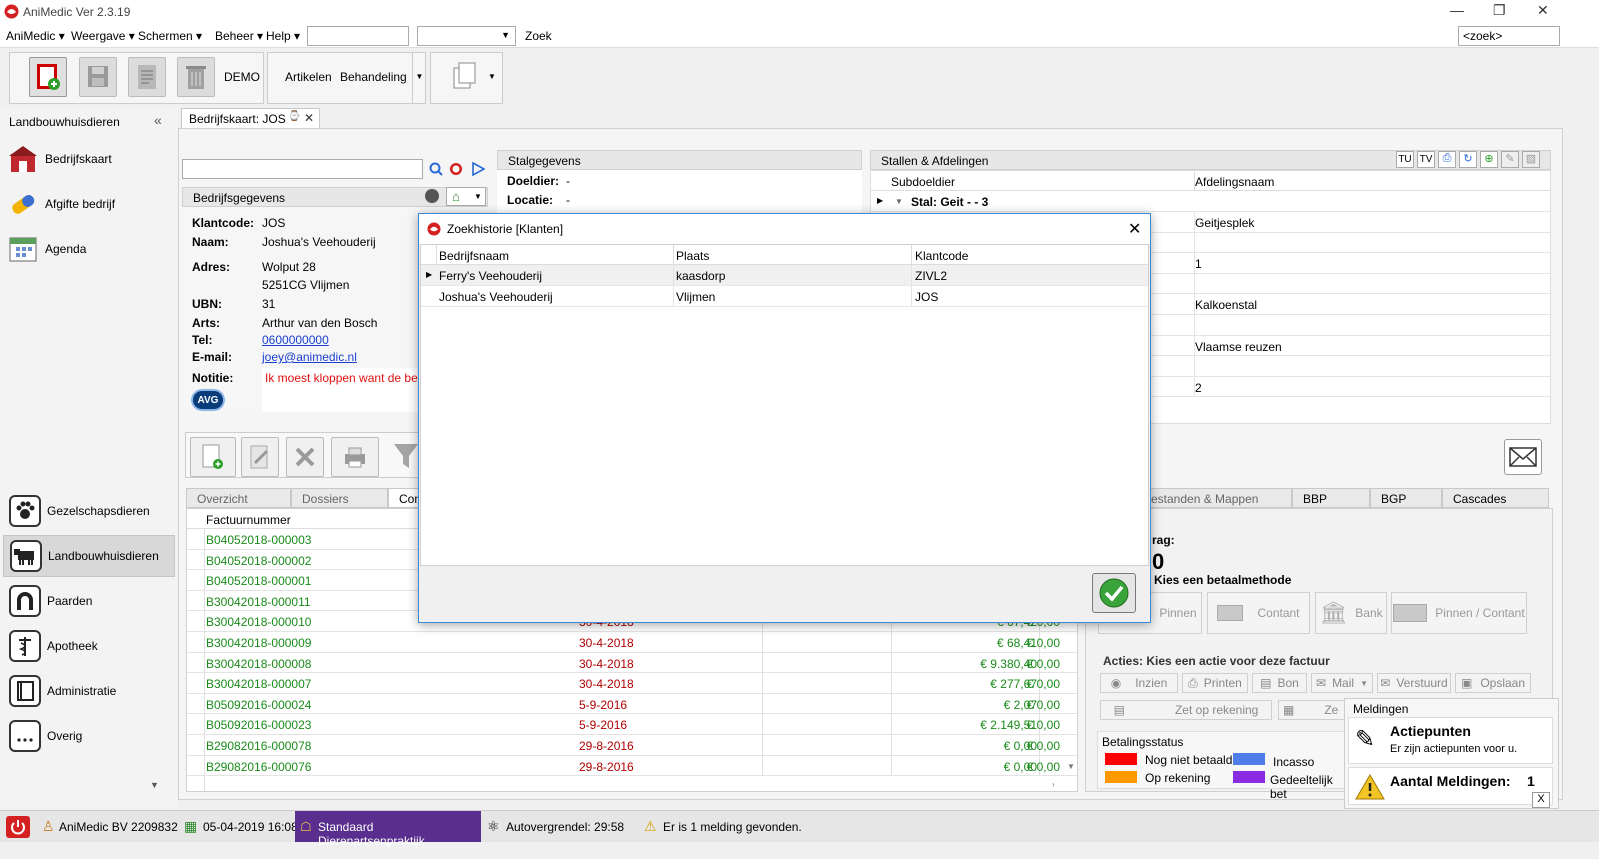  What do you see at coordinates (1531, 159) in the screenshot?
I see `trash-icon: ▧` at bounding box center [1531, 159].